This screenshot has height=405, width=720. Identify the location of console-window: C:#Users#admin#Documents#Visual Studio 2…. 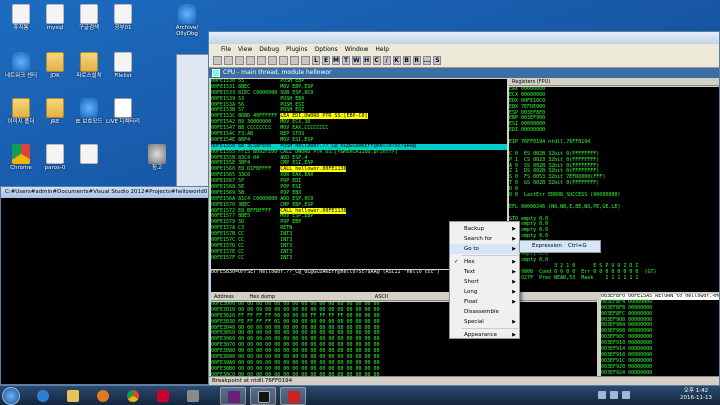
(106, 285).